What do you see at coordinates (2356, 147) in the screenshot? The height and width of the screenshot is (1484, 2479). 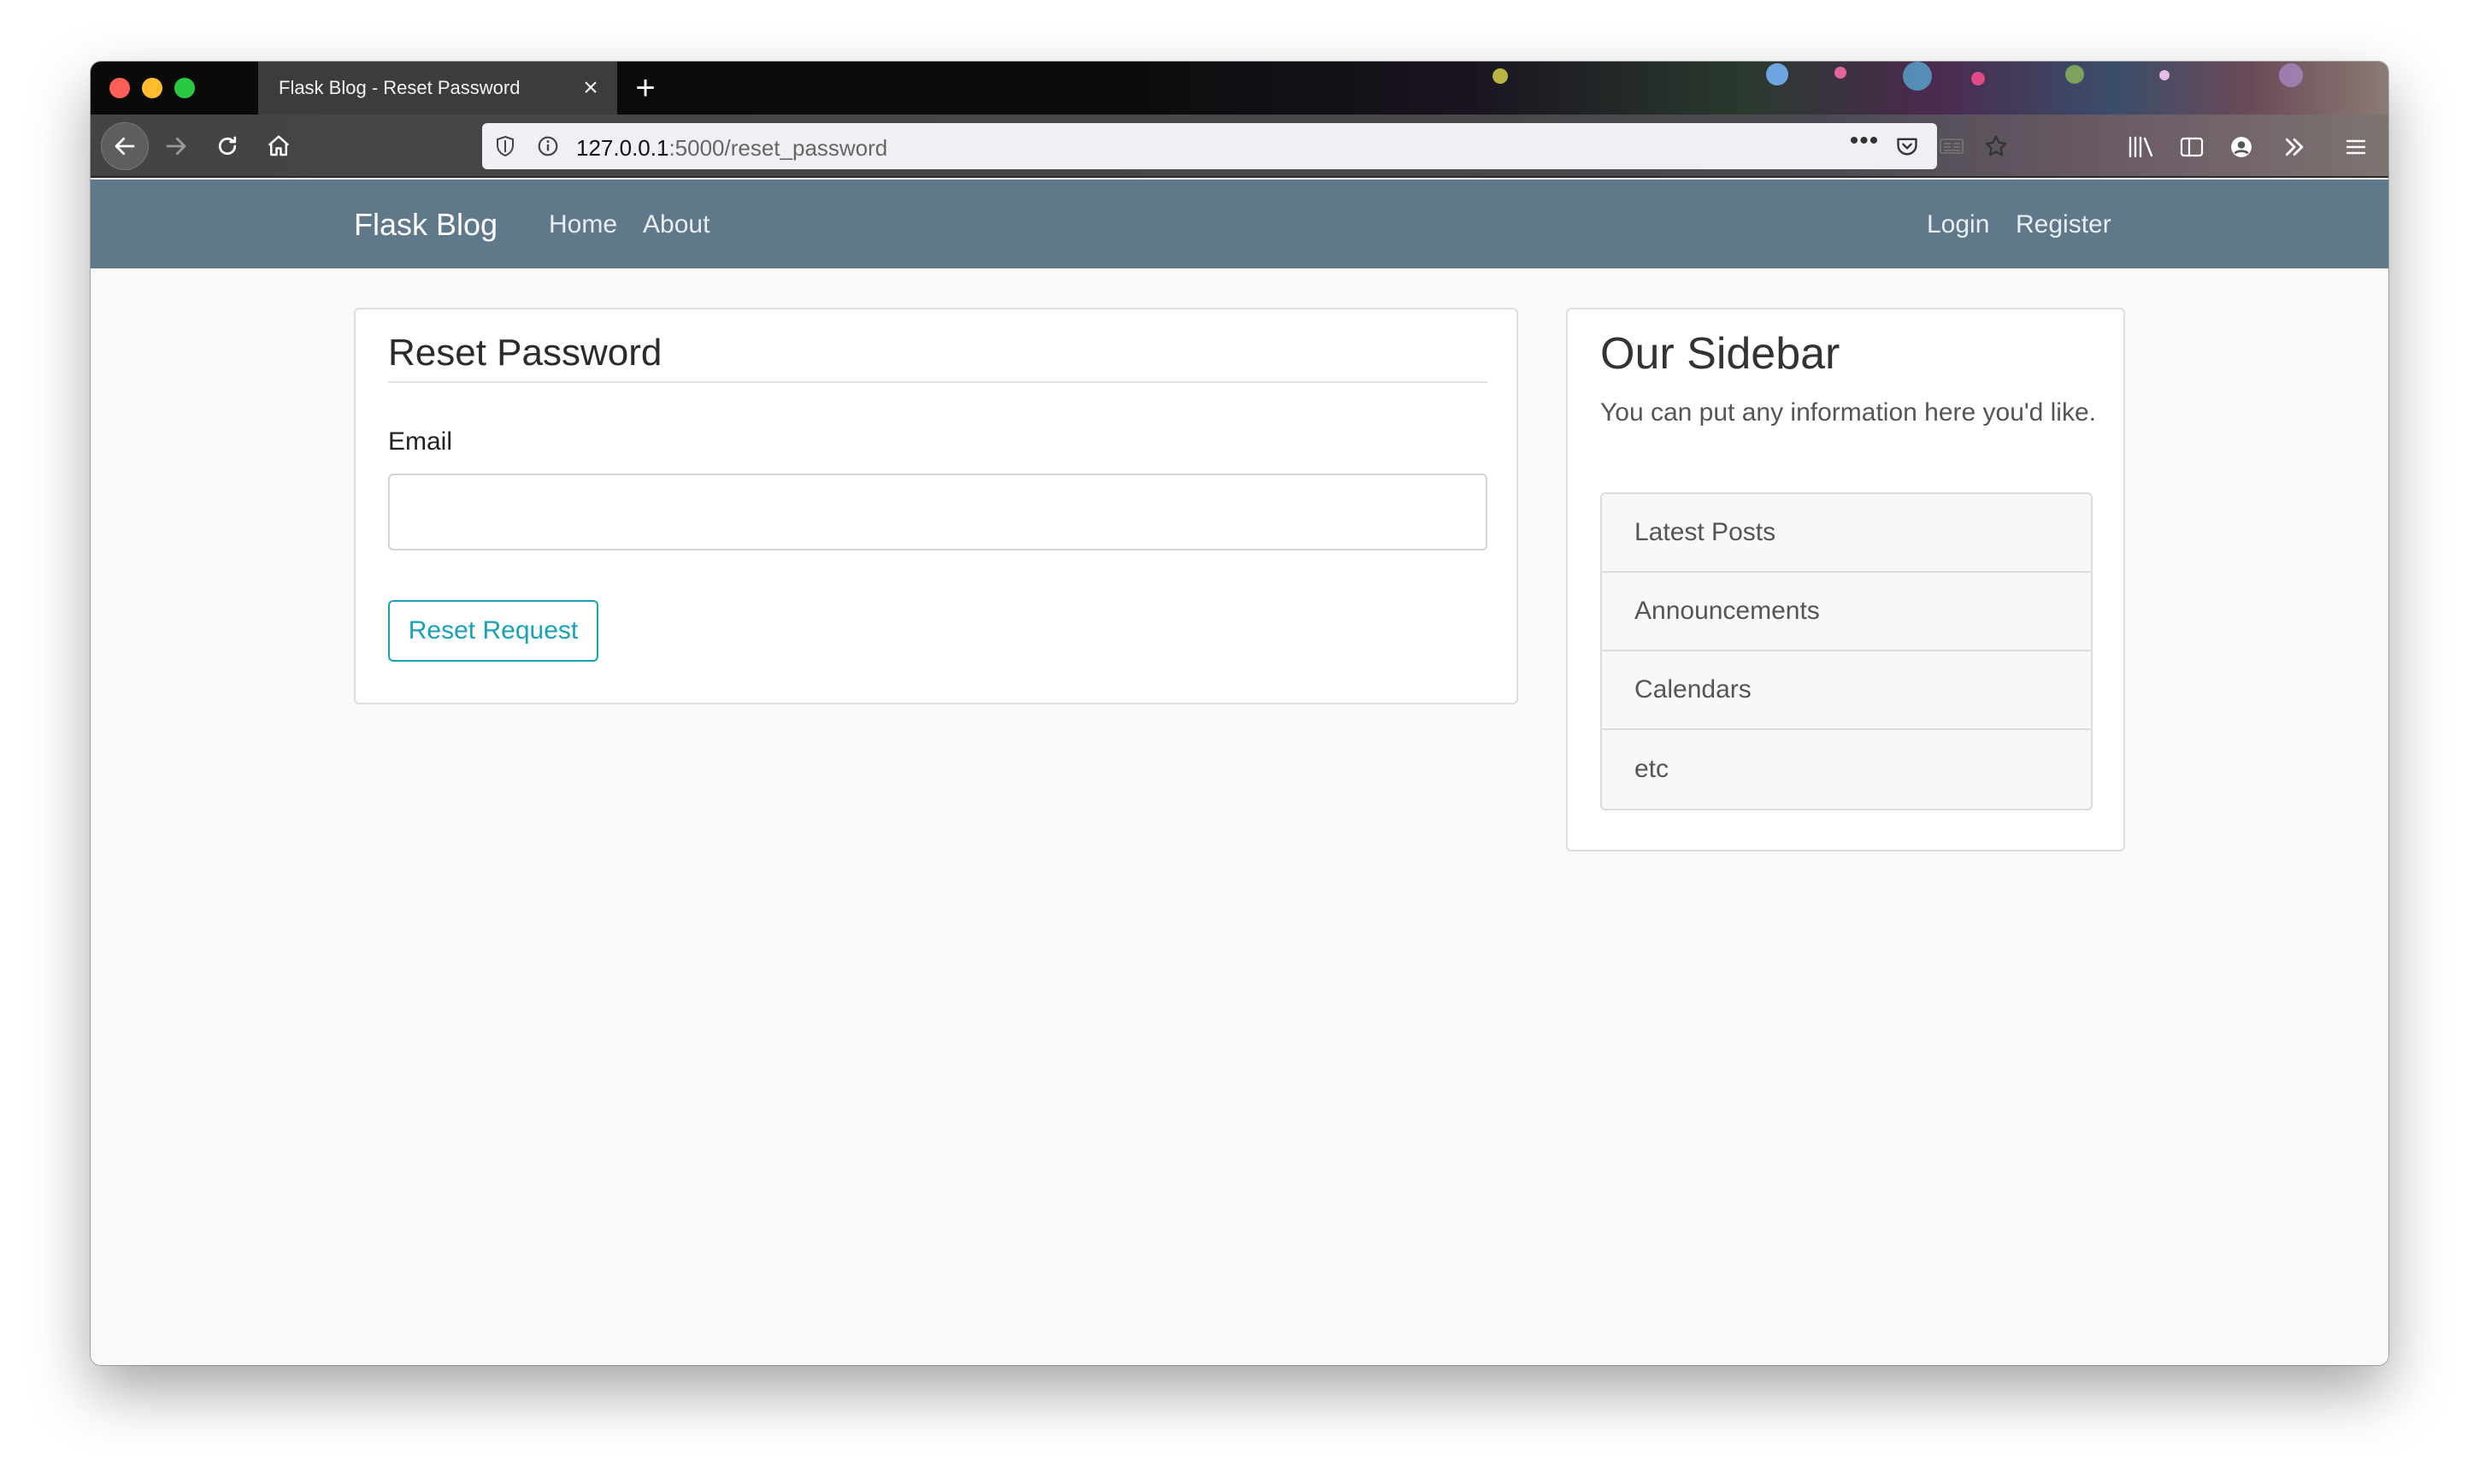 I see `hamburger-menu-icon` at bounding box center [2356, 147].